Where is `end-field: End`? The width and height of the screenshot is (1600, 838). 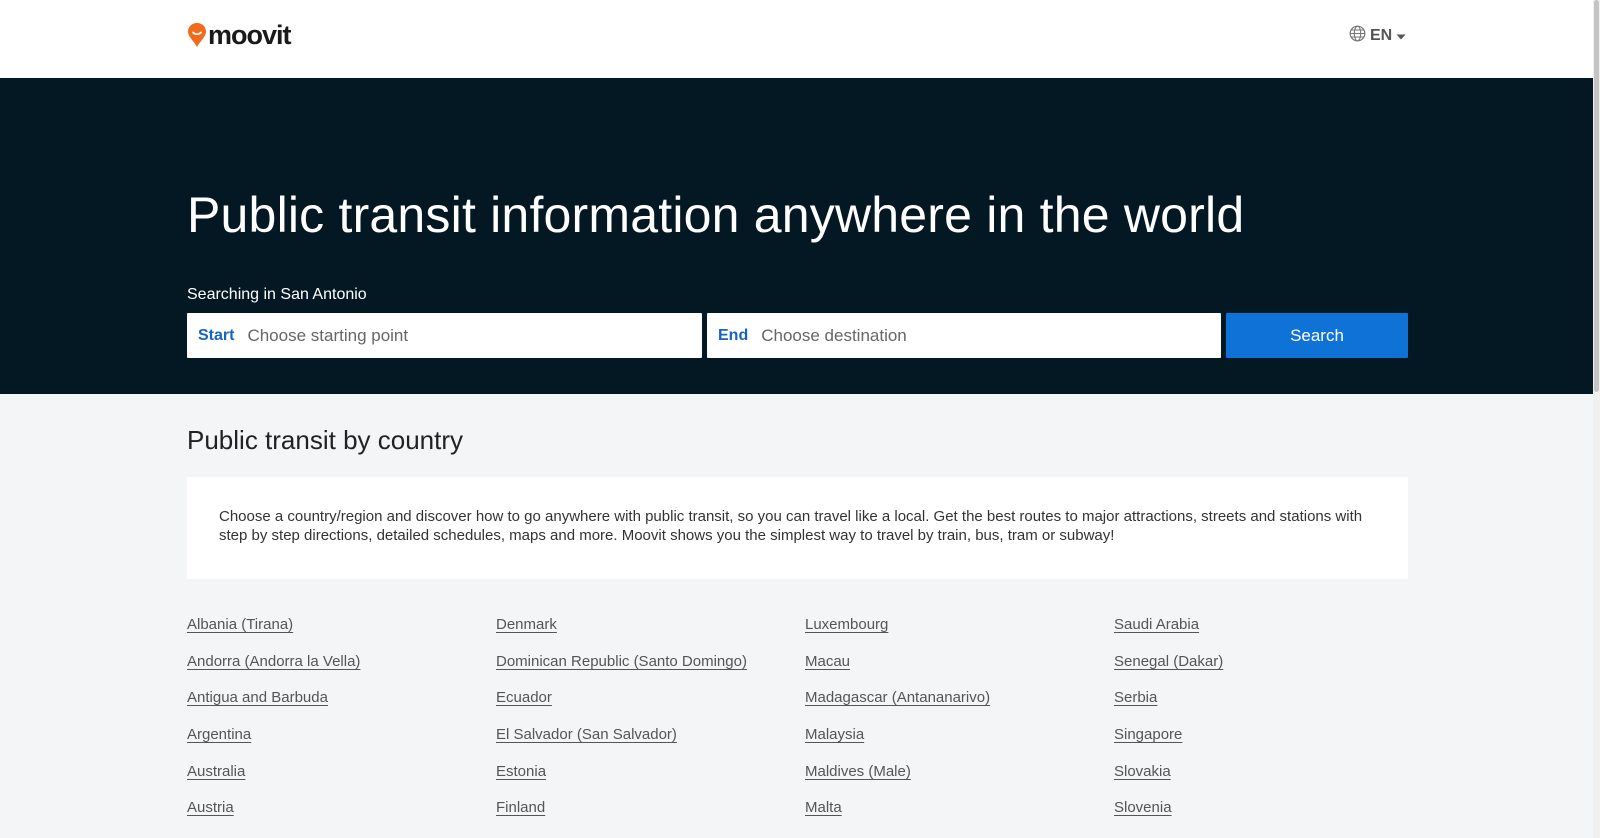 end-field: End is located at coordinates (964, 335).